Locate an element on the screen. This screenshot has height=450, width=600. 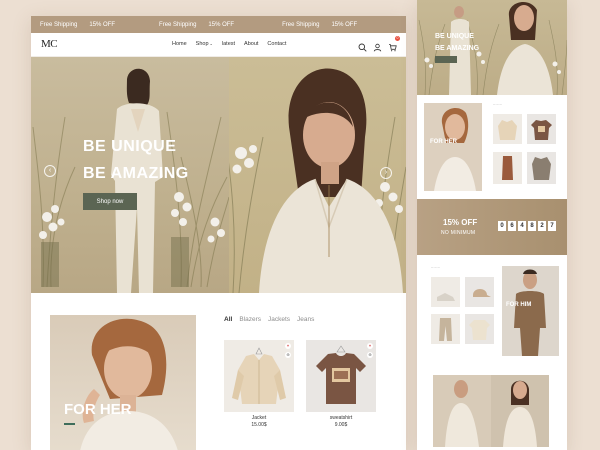
nav-item-shop: Shop⌄ is located at coordinates (204, 44).